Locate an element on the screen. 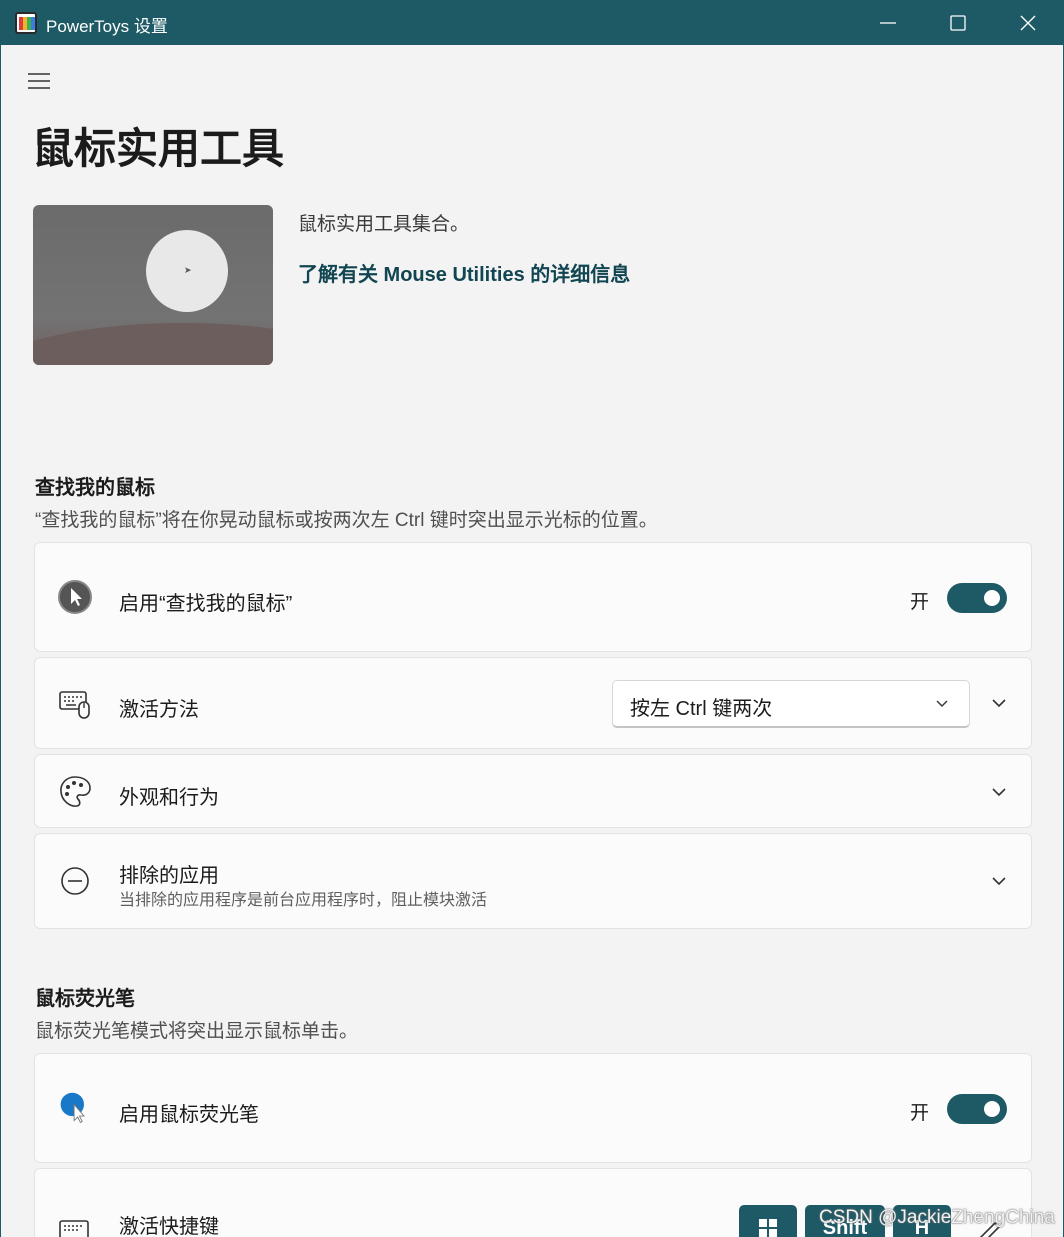 This screenshot has height=1237, width=1064. palette-icon is located at coordinates (75, 791).